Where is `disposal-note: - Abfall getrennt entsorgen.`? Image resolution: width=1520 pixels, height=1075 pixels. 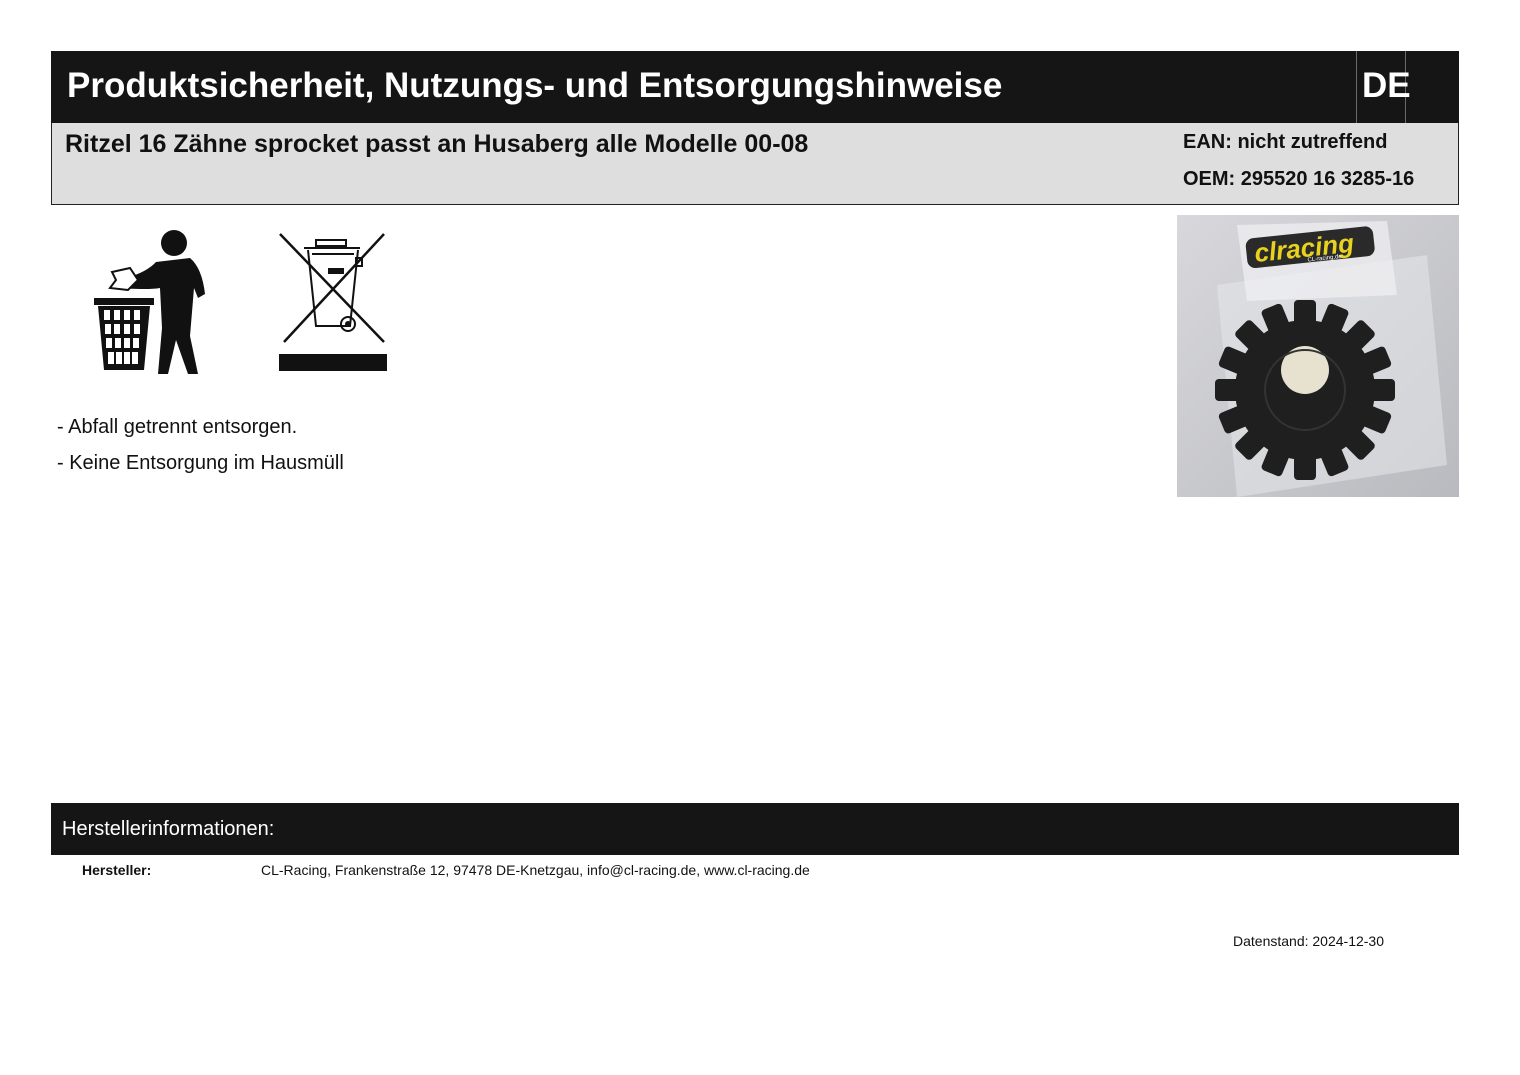 disposal-note: - Abfall getrennt entsorgen. is located at coordinates (177, 427).